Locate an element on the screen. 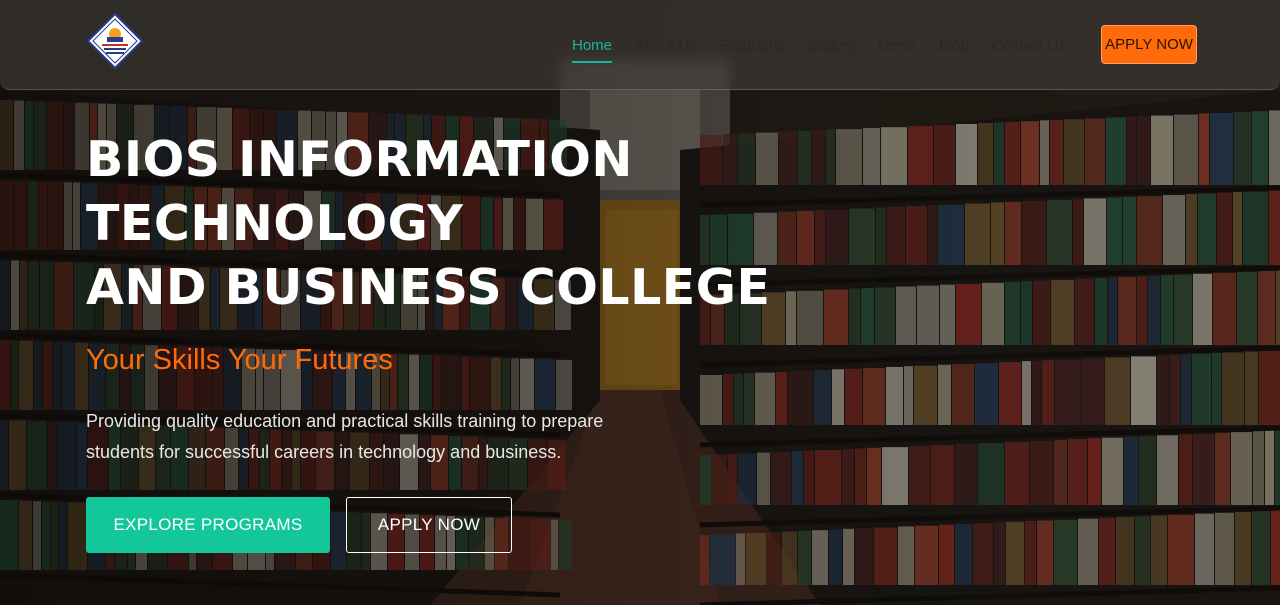 The width and height of the screenshot is (1280, 605). hero-apply-now-button: APPLY NOW is located at coordinates (429, 525).